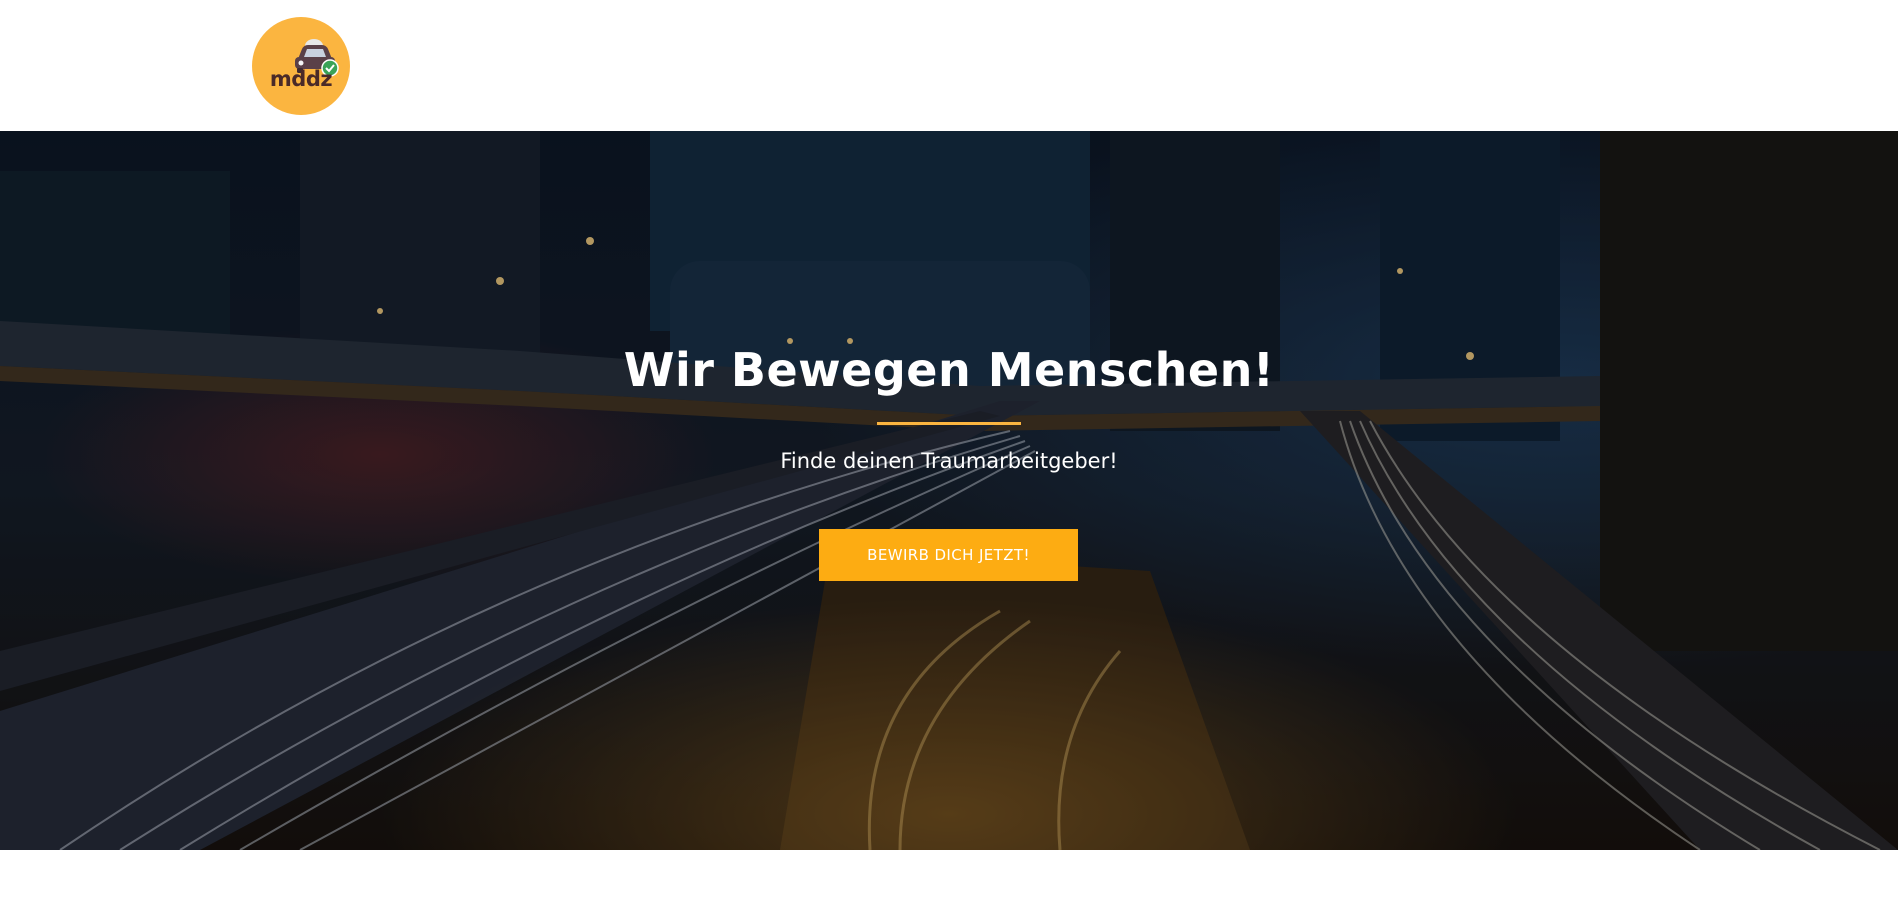  I want to click on brand-logo-text: mddz, so click(301, 79).